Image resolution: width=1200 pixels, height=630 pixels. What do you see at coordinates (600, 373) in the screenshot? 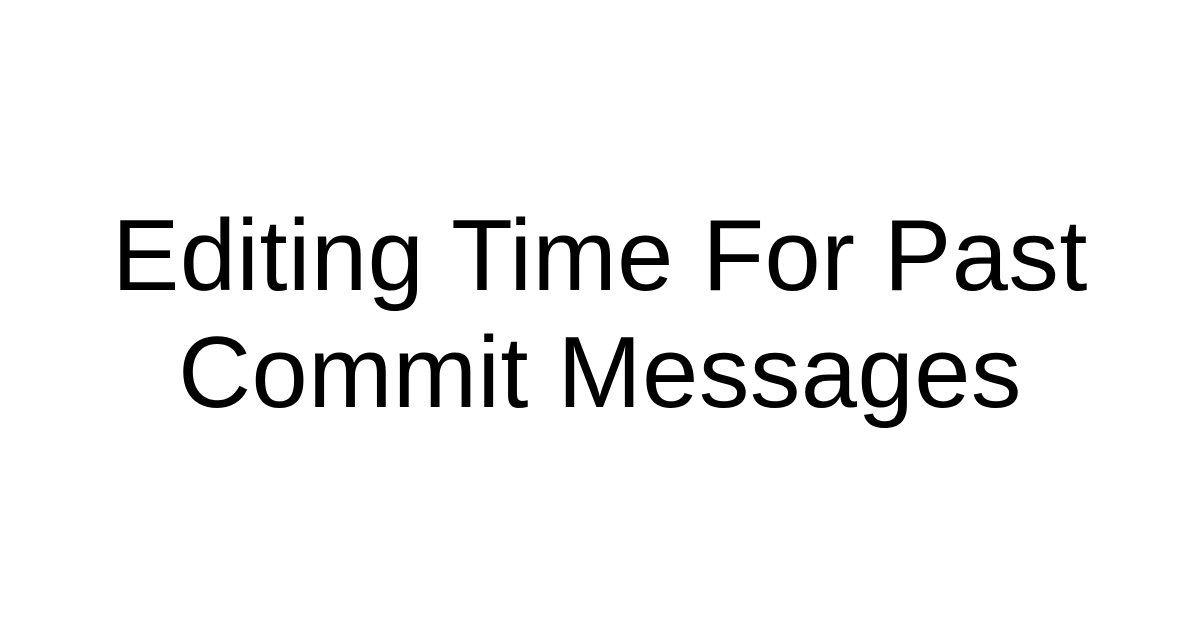
I see `title-line-2: Commit Messages` at bounding box center [600, 373].